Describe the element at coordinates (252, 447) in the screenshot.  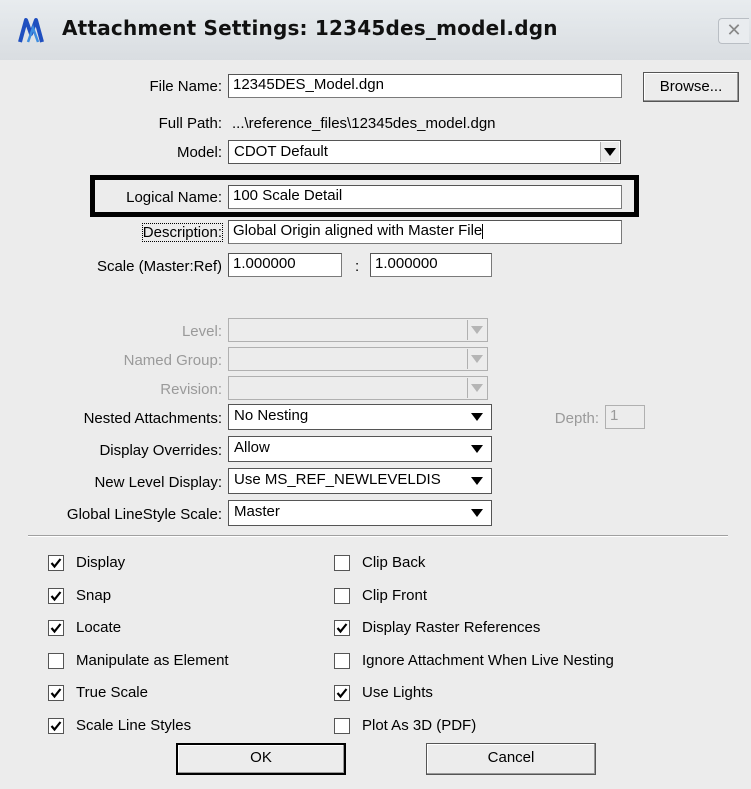
I see `display-overrides-value: Allow` at that location.